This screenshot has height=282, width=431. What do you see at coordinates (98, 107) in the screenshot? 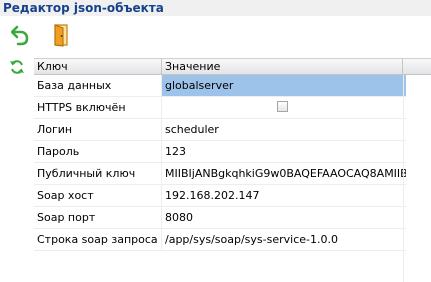
I see `row-key: HTTPS включён` at bounding box center [98, 107].